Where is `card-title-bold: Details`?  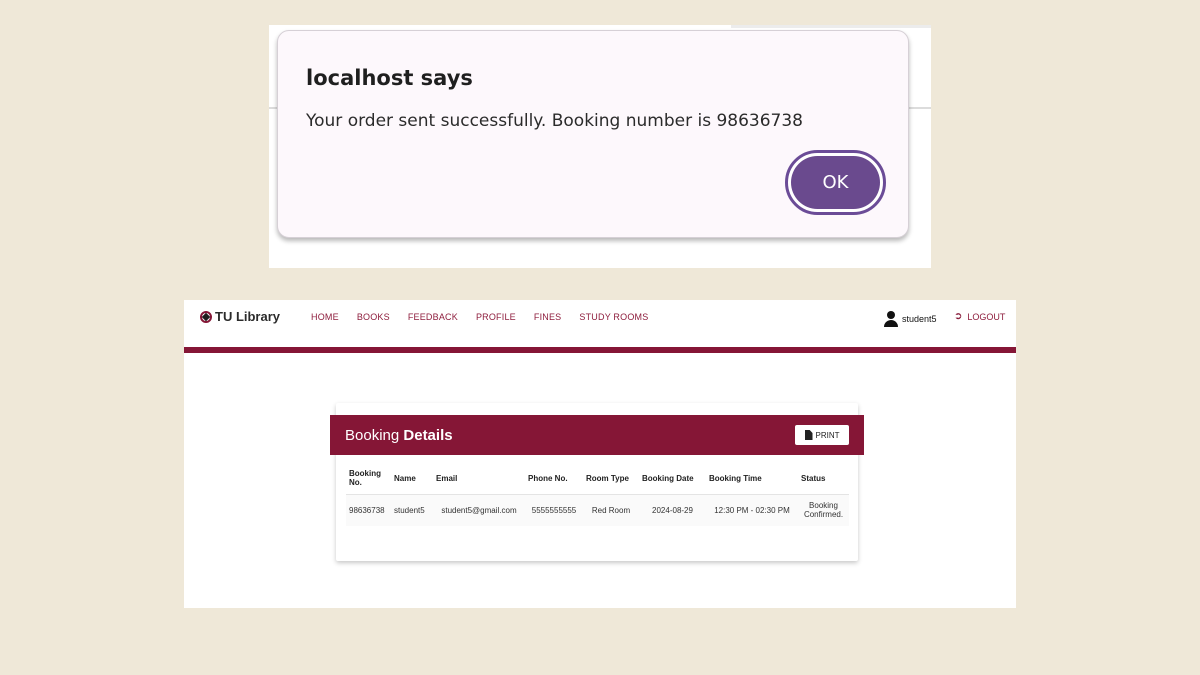
card-title-bold: Details is located at coordinates (428, 435).